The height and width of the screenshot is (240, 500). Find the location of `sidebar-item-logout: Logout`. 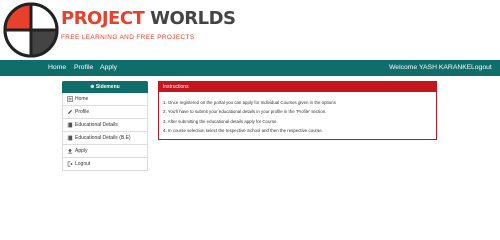

sidebar-item-logout: Logout is located at coordinates (105, 164).